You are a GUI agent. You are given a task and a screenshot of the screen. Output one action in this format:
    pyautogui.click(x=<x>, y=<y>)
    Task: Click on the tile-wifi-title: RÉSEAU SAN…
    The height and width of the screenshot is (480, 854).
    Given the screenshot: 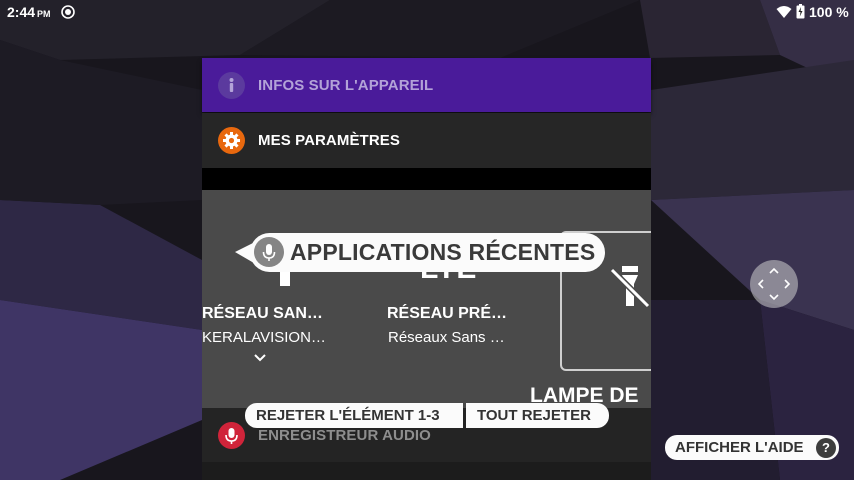 What is the action you would take?
    pyautogui.click(x=262, y=313)
    